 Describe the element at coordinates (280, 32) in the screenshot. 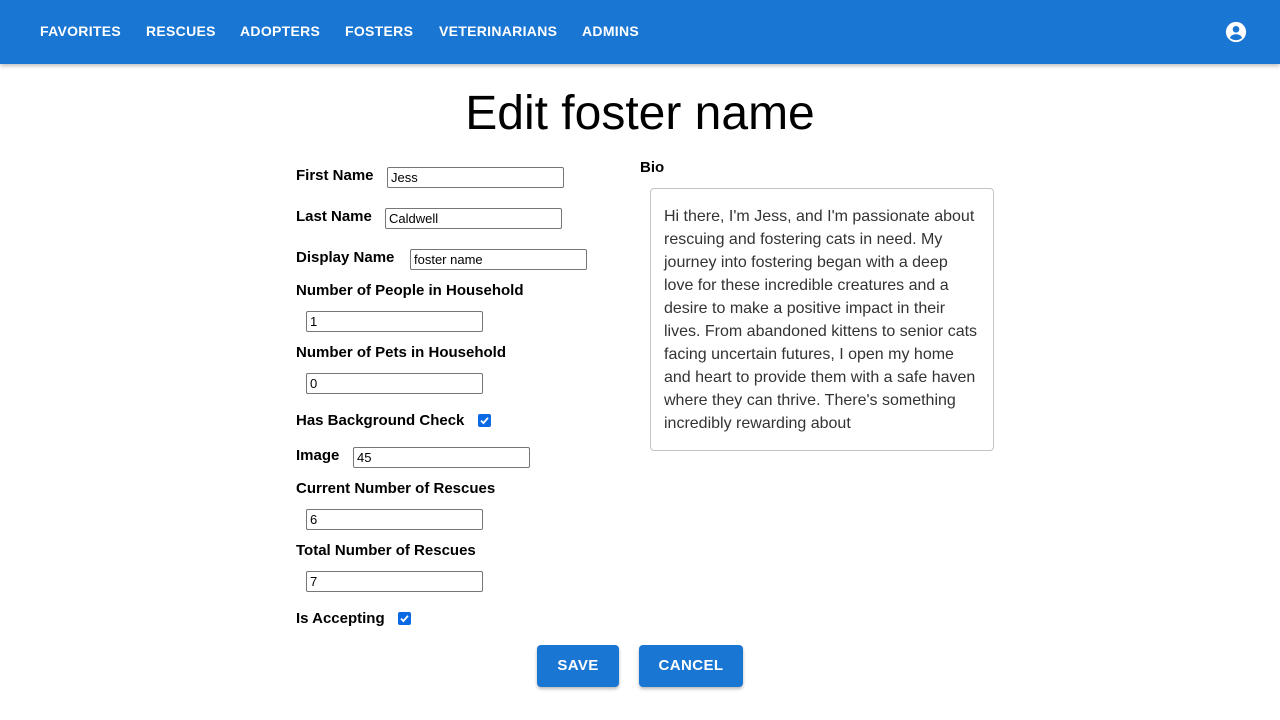

I see `nav-adopters: ADOPTERS` at that location.